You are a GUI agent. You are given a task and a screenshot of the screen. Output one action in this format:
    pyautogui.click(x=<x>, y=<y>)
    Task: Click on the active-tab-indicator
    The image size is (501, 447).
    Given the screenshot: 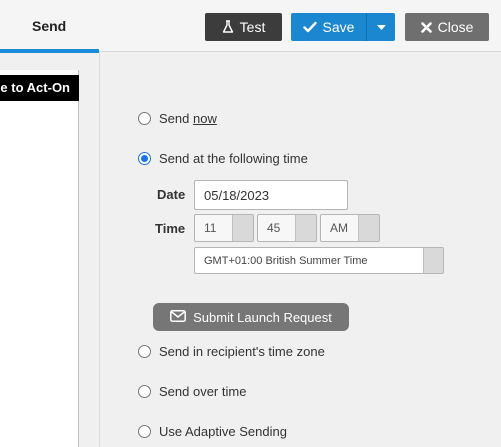 What is the action you would take?
    pyautogui.click(x=49, y=51)
    